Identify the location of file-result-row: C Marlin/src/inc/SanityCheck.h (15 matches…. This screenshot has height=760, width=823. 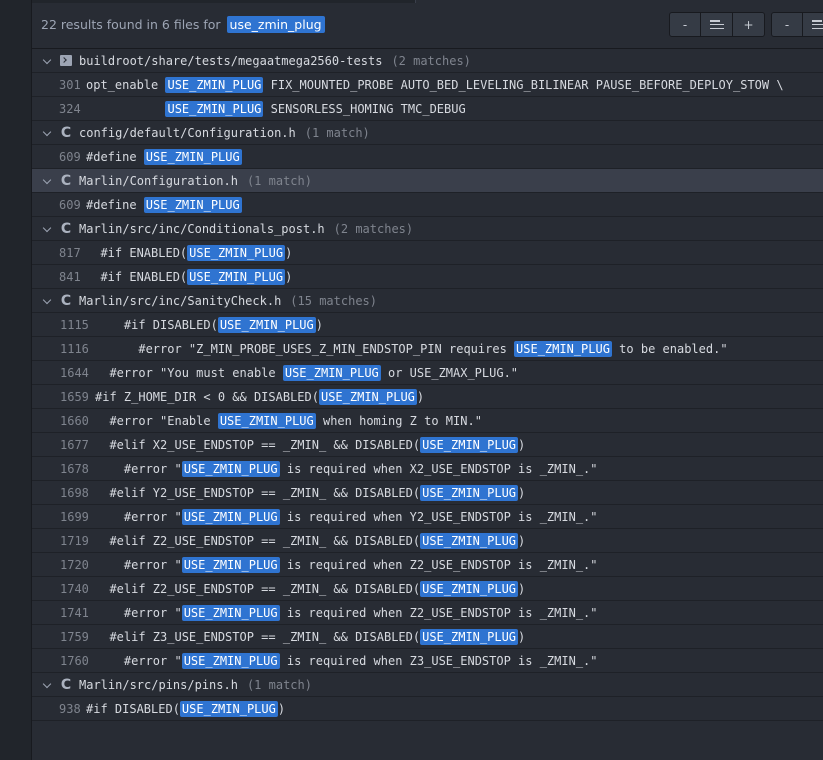
(427, 301).